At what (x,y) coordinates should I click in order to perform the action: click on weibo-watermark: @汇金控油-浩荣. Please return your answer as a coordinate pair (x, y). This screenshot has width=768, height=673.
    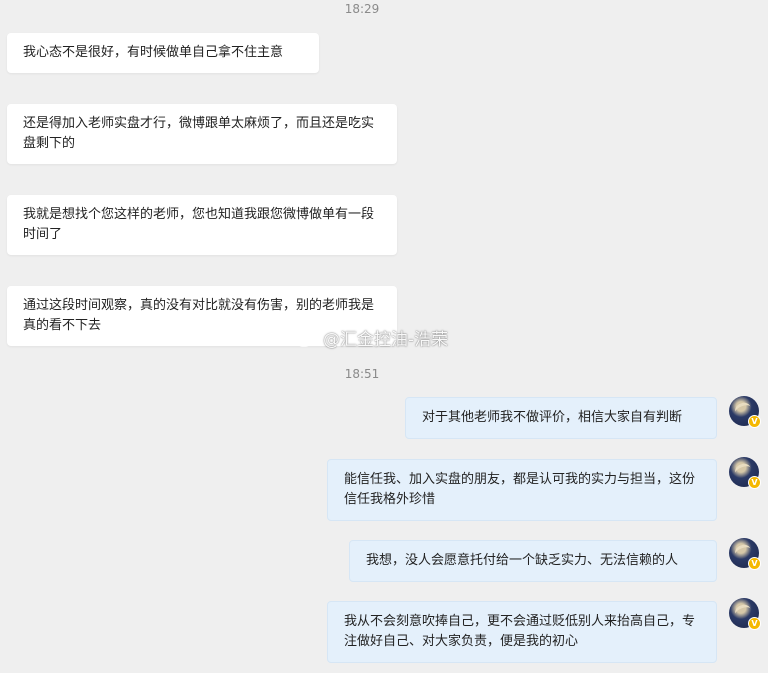
    Looking at the image, I should click on (370, 337).